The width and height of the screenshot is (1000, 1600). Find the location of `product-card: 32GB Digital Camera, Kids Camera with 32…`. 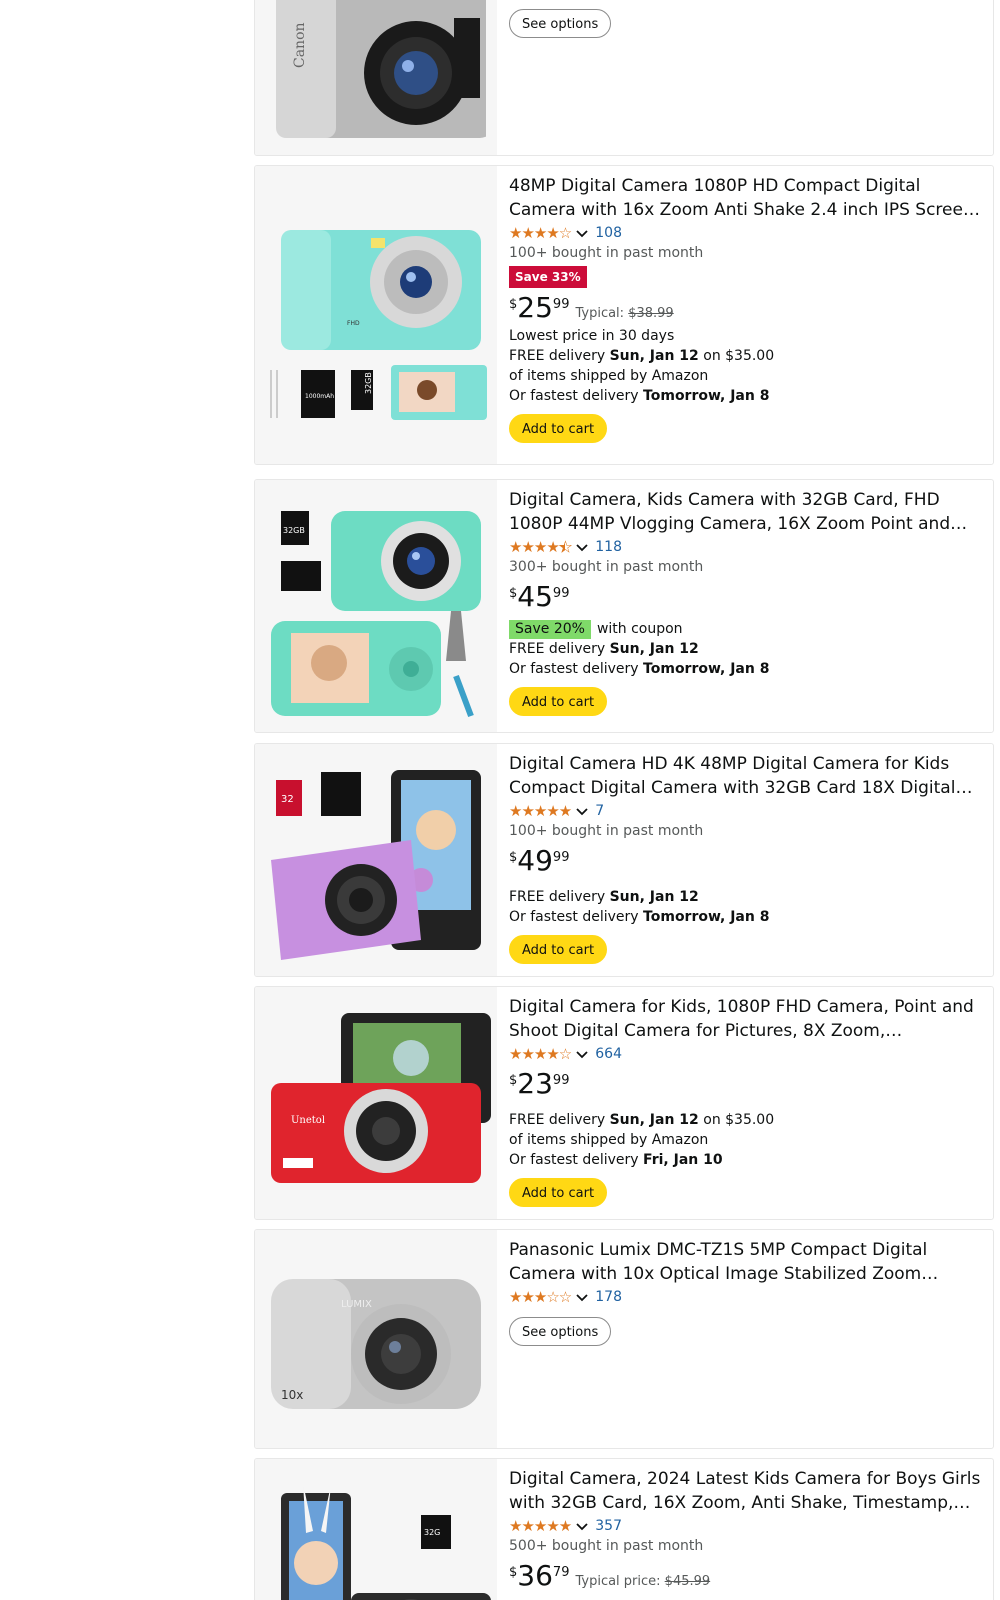

product-card: 32GB Digital Camera, Kids Camera with 32… is located at coordinates (624, 606).